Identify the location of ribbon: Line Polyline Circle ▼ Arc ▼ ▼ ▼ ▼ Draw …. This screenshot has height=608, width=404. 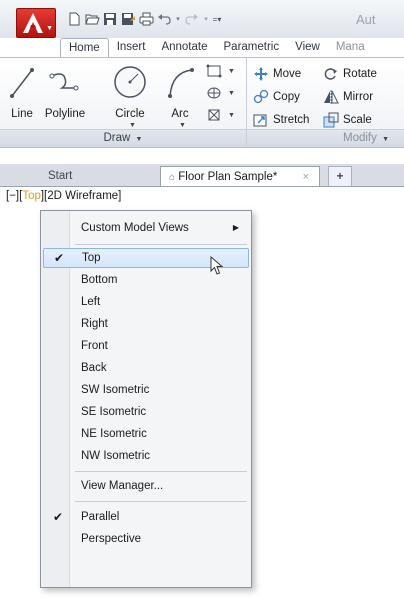
(202, 102).